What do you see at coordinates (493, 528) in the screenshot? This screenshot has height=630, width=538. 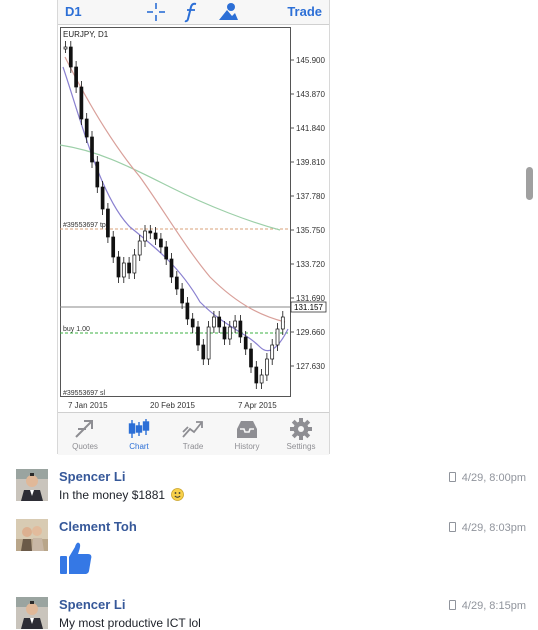 I see `comment-time-value: 4/29, 8:03pm` at bounding box center [493, 528].